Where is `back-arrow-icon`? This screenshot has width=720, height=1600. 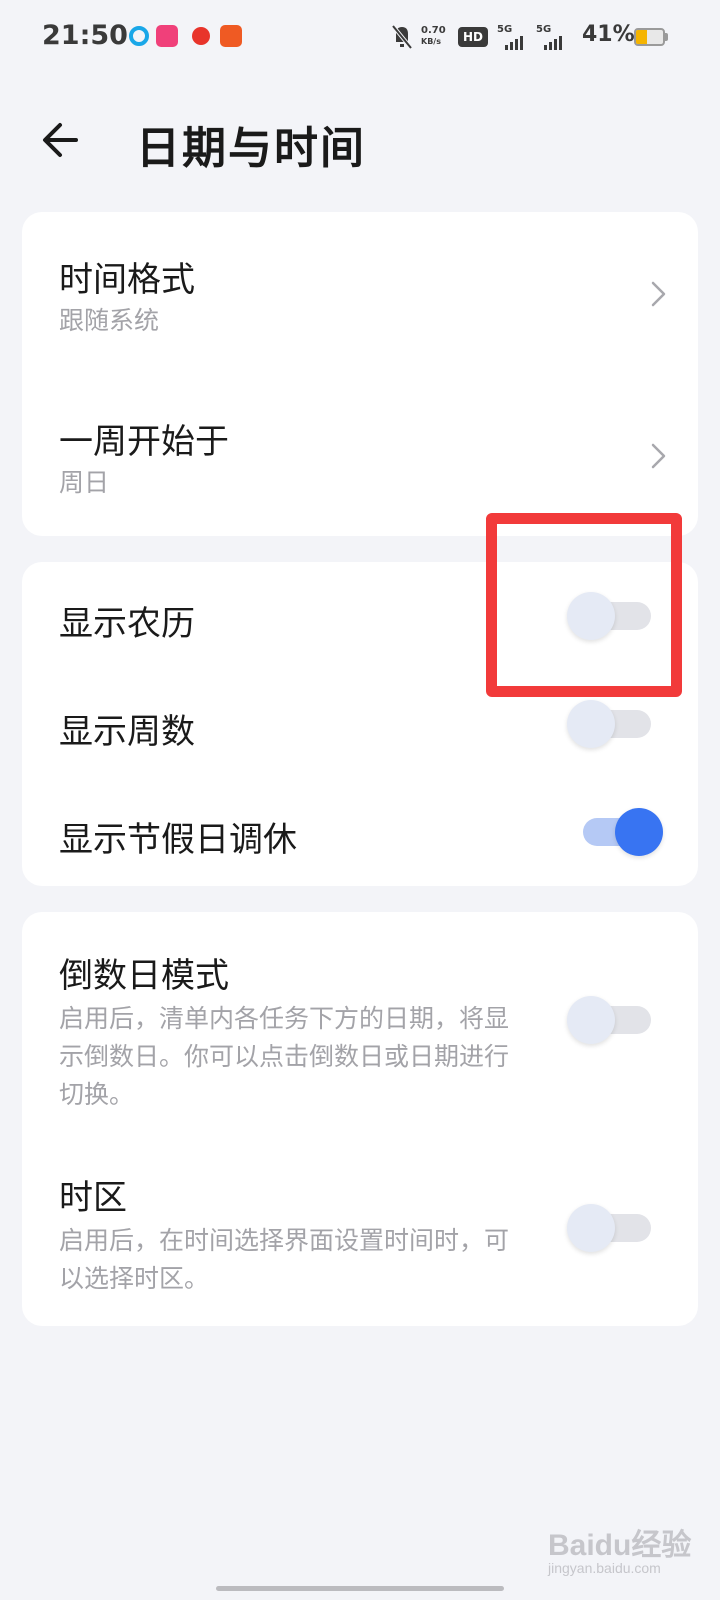 back-arrow-icon is located at coordinates (62, 140).